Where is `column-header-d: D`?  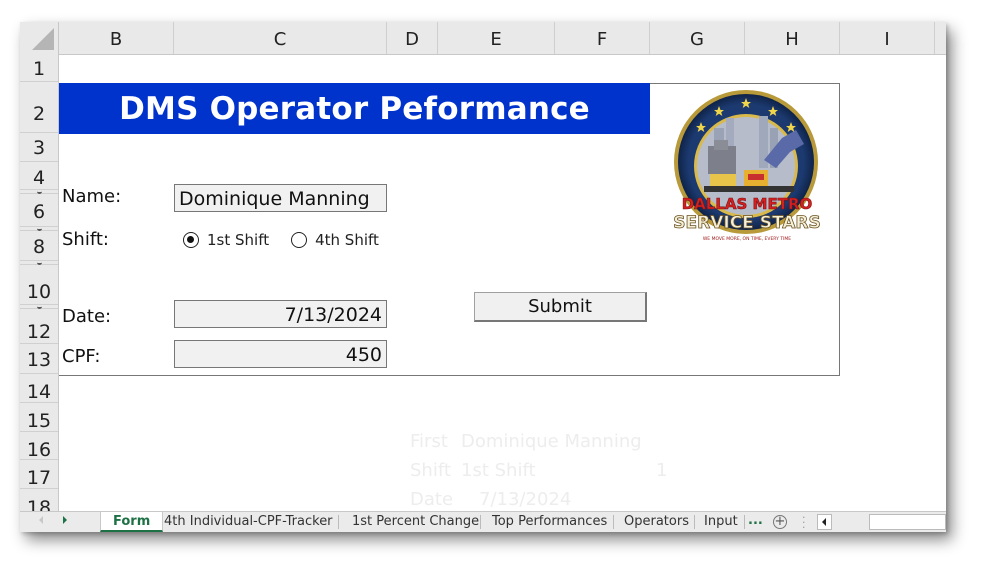 column-header-d: D is located at coordinates (412, 38).